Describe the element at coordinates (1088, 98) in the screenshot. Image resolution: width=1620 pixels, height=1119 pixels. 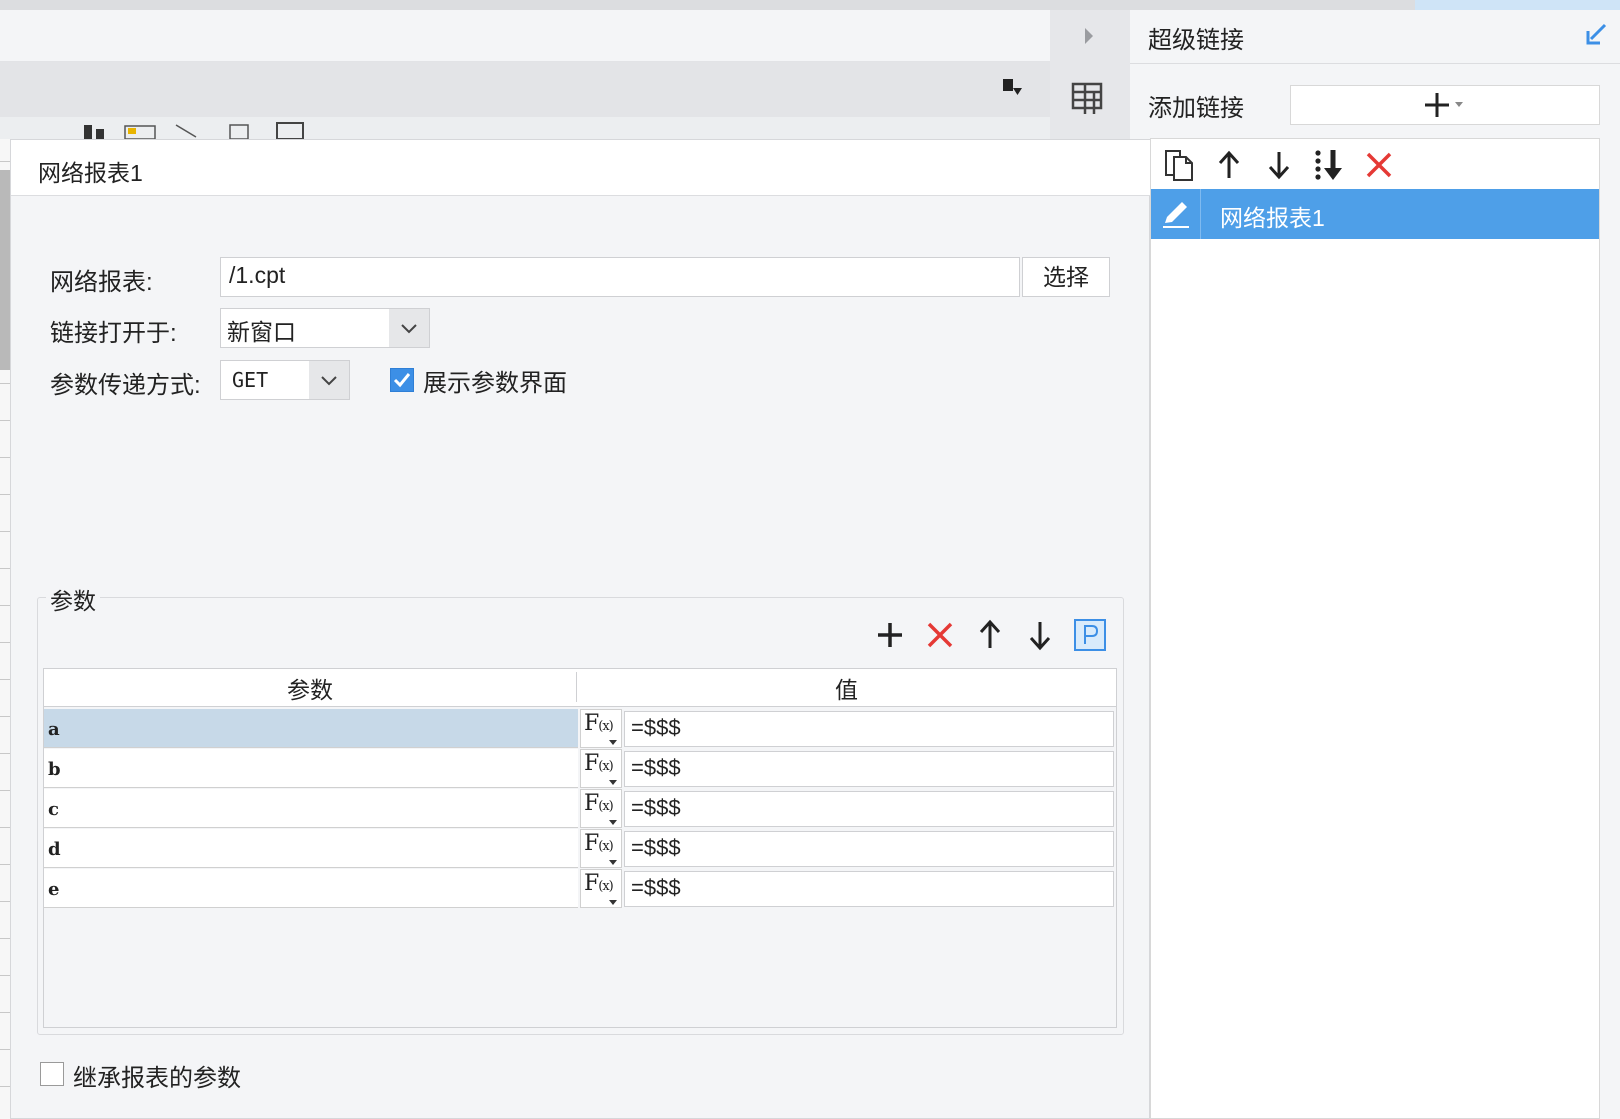
I see `cell-layout-icon` at that location.